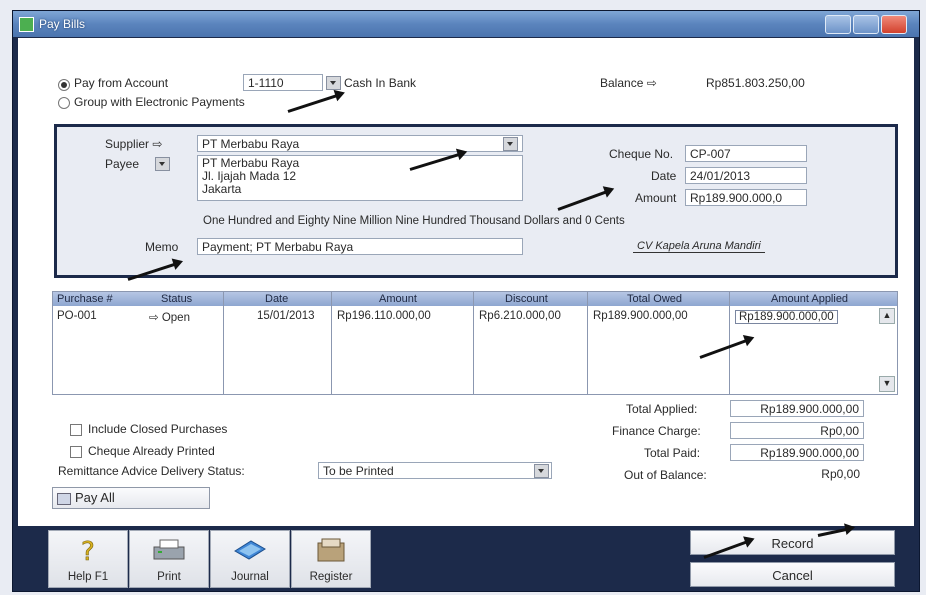 This screenshot has height=595, width=926. Describe the element at coordinates (541, 471) in the screenshot. I see `remittance-dropdown` at that location.